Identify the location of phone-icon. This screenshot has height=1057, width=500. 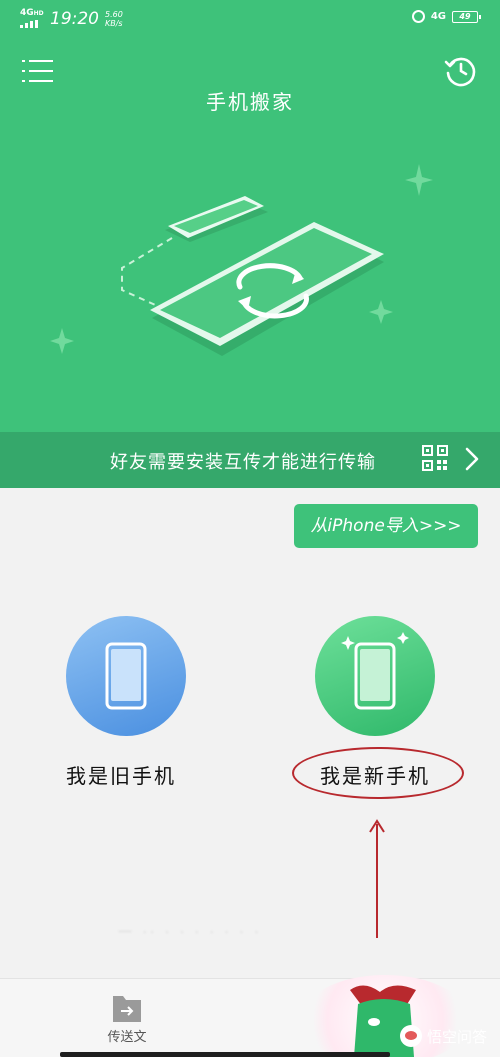
(126, 676).